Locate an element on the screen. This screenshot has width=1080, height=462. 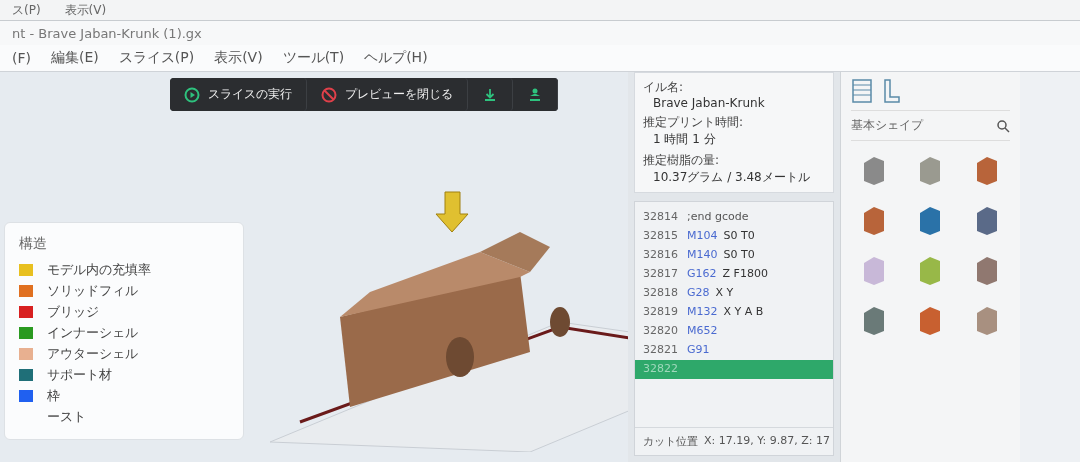
legend-label: アウターシェル is located at coordinates (92, 353).